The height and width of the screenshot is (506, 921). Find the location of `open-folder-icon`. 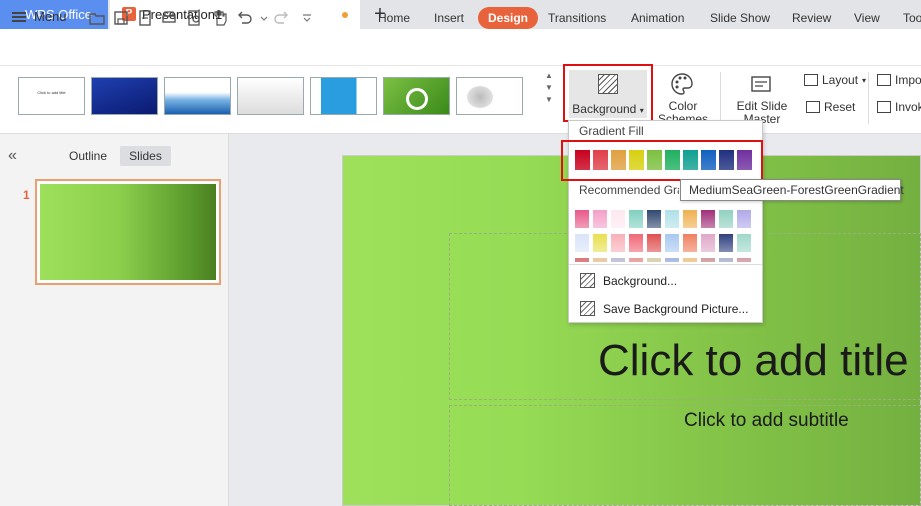

open-folder-icon is located at coordinates (97, 18).